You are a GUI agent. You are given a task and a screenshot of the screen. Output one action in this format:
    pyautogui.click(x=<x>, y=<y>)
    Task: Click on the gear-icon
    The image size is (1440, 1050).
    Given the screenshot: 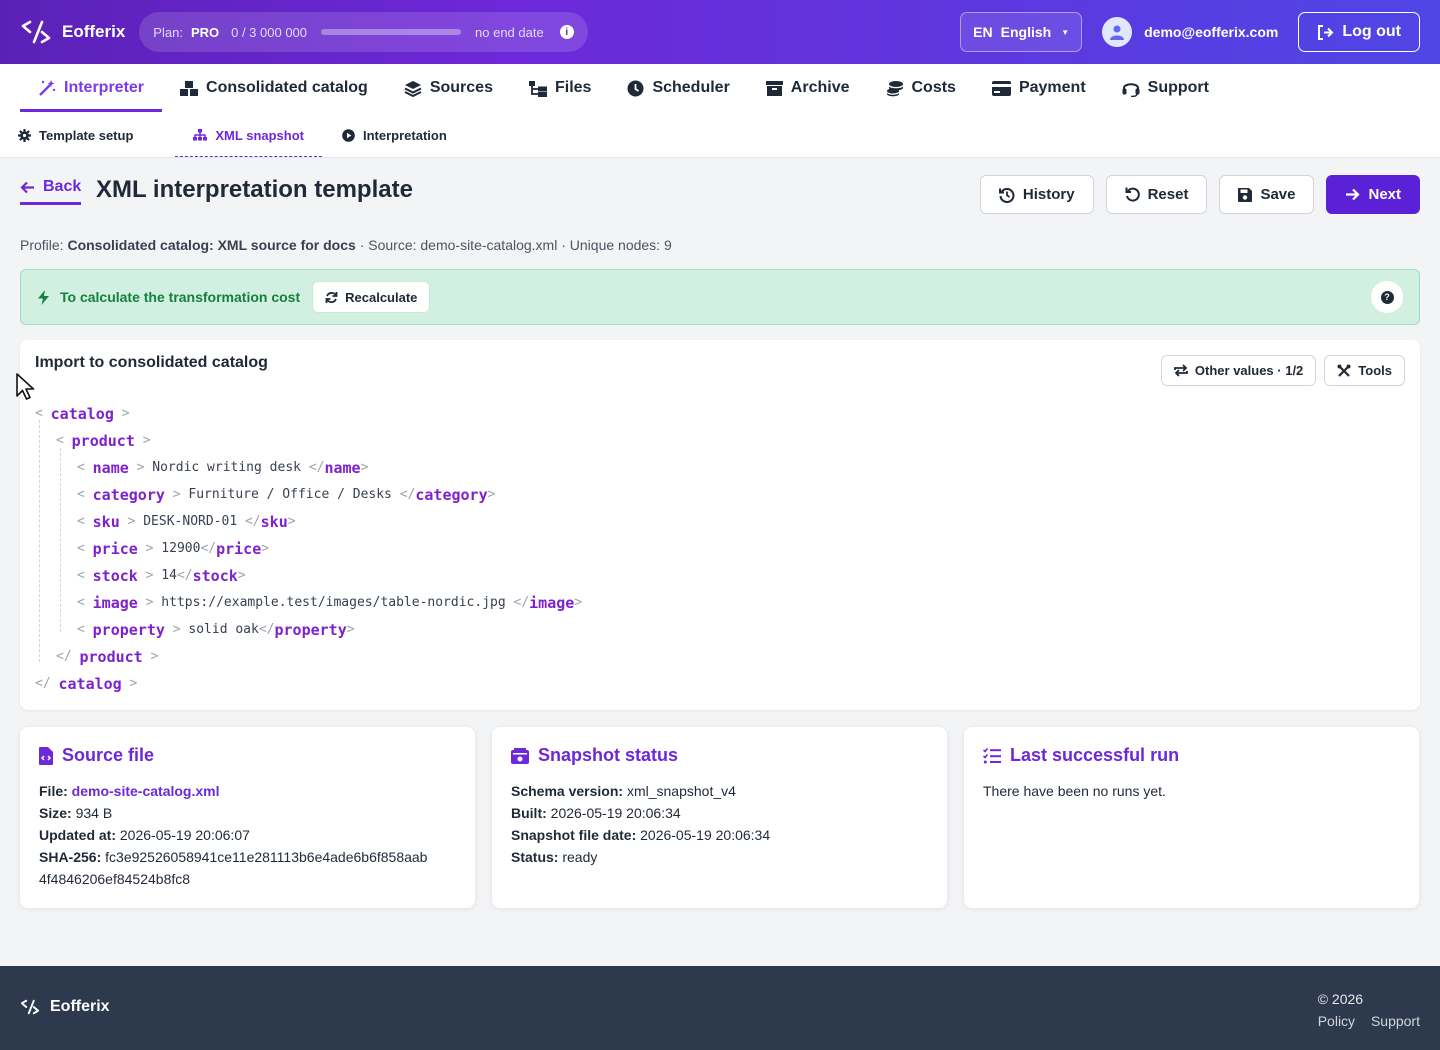 What is the action you would take?
    pyautogui.click(x=24, y=135)
    